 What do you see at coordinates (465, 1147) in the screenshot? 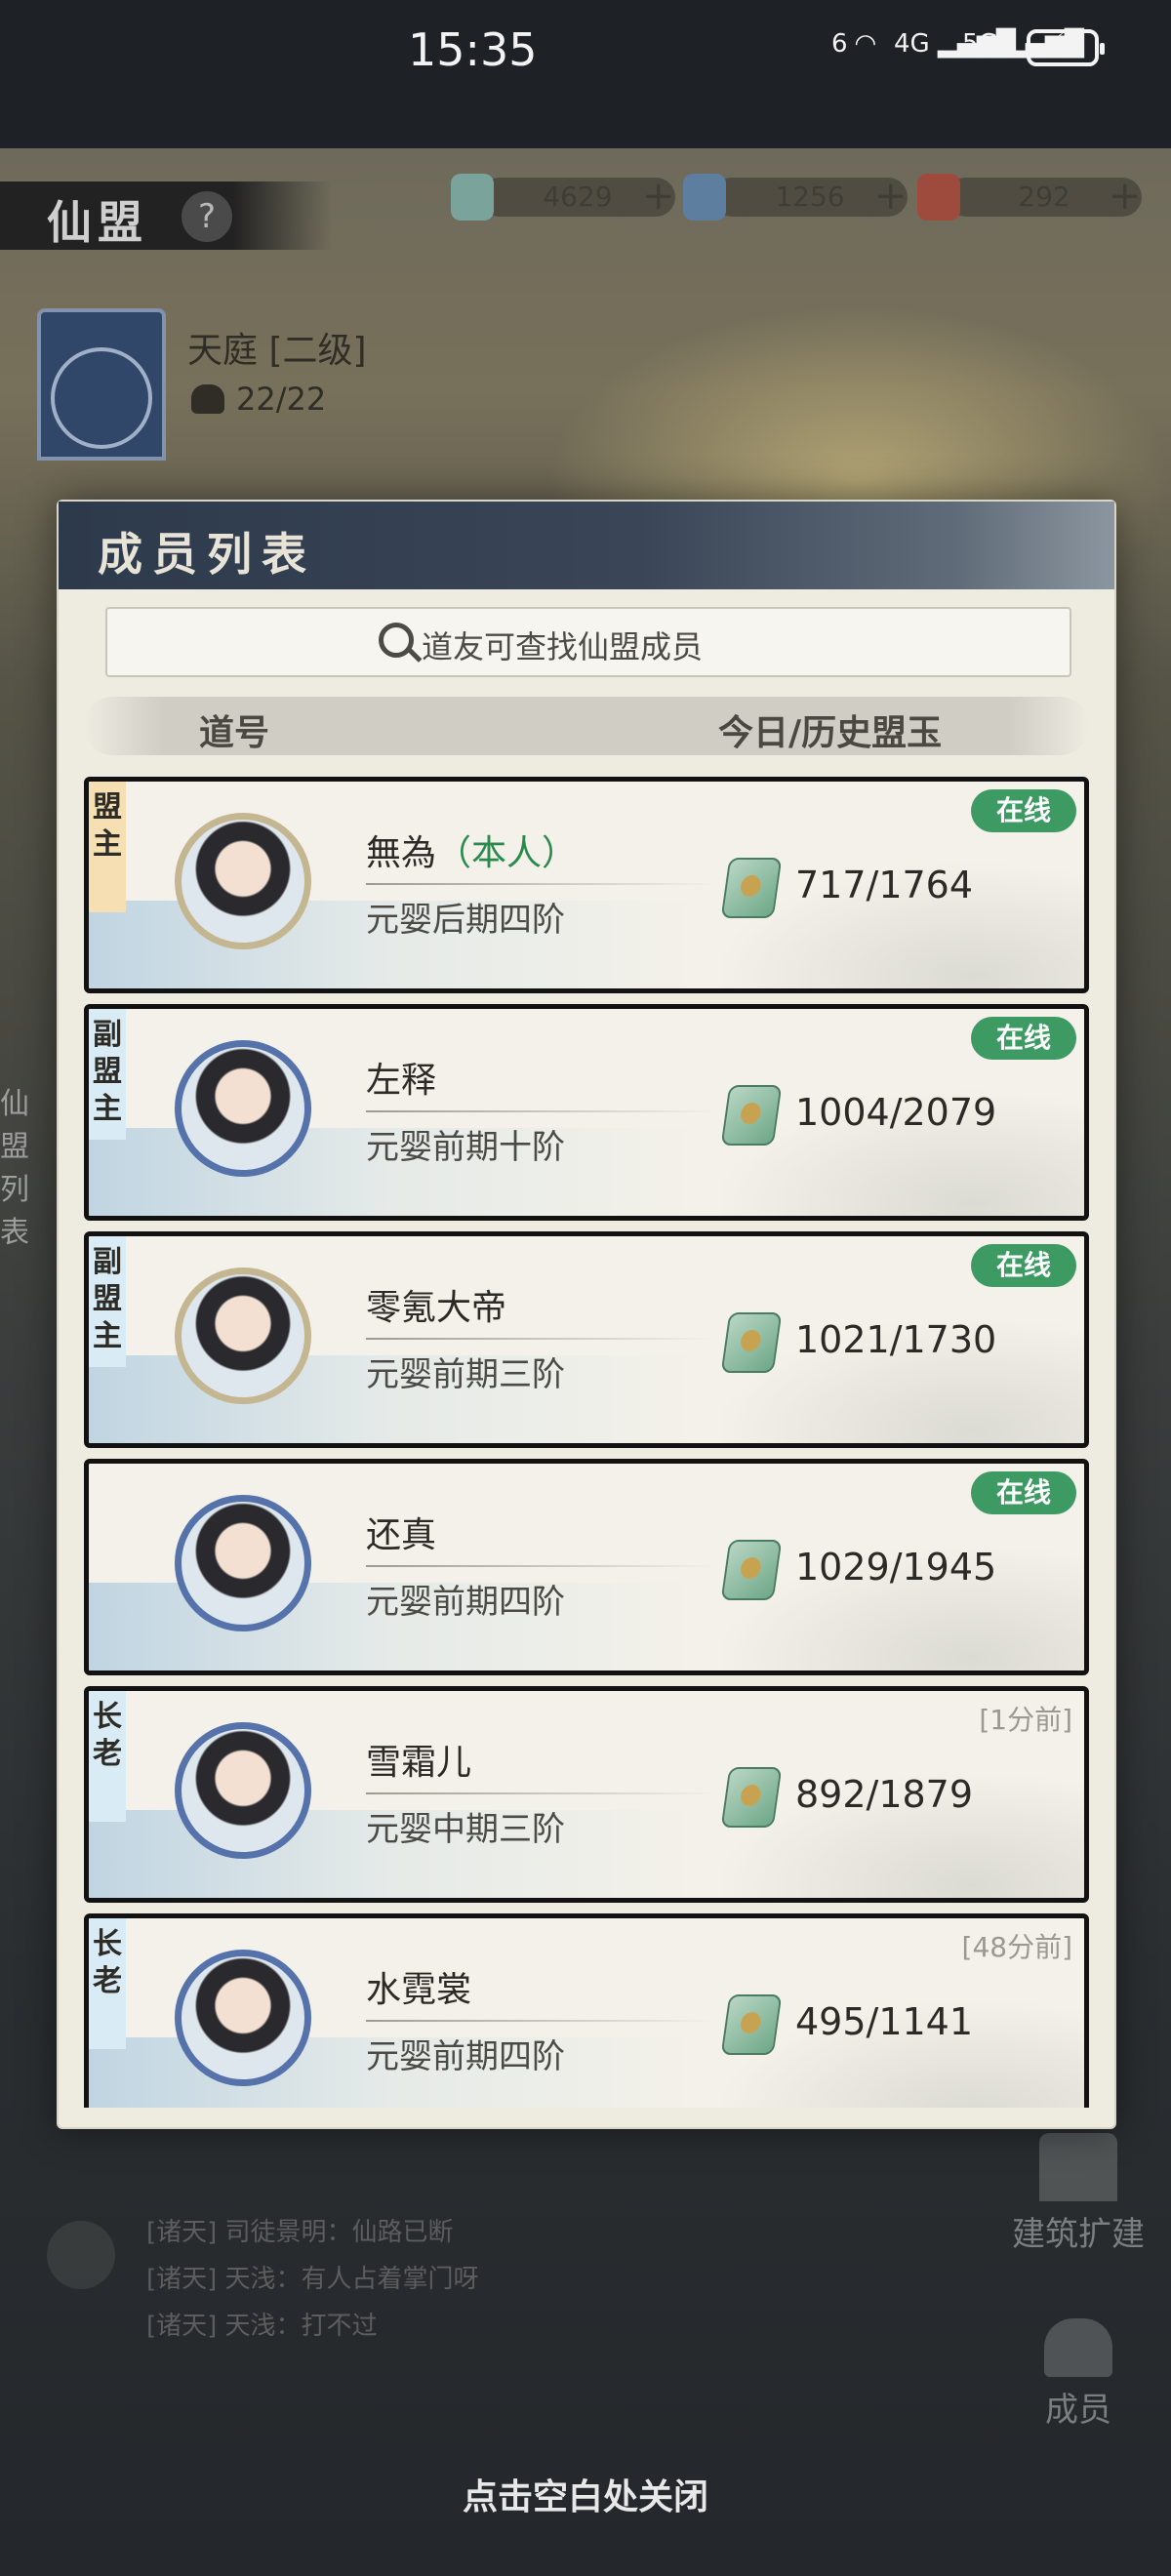
I see `member-rank: 元婴前期十阶` at bounding box center [465, 1147].